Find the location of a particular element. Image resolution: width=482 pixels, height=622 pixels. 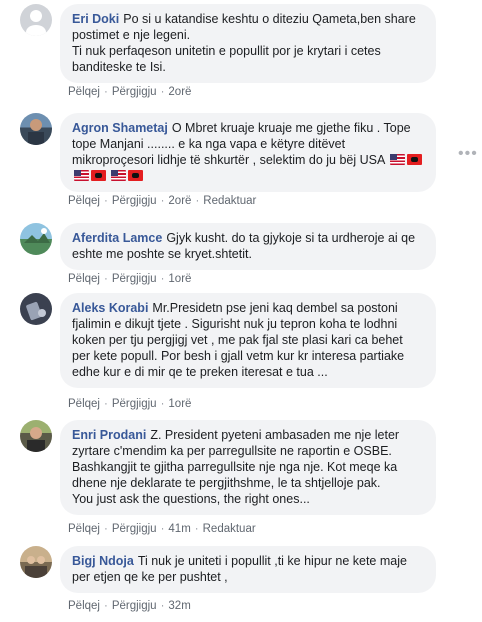

comment-author: Aferdita Lamce is located at coordinates (117, 238).